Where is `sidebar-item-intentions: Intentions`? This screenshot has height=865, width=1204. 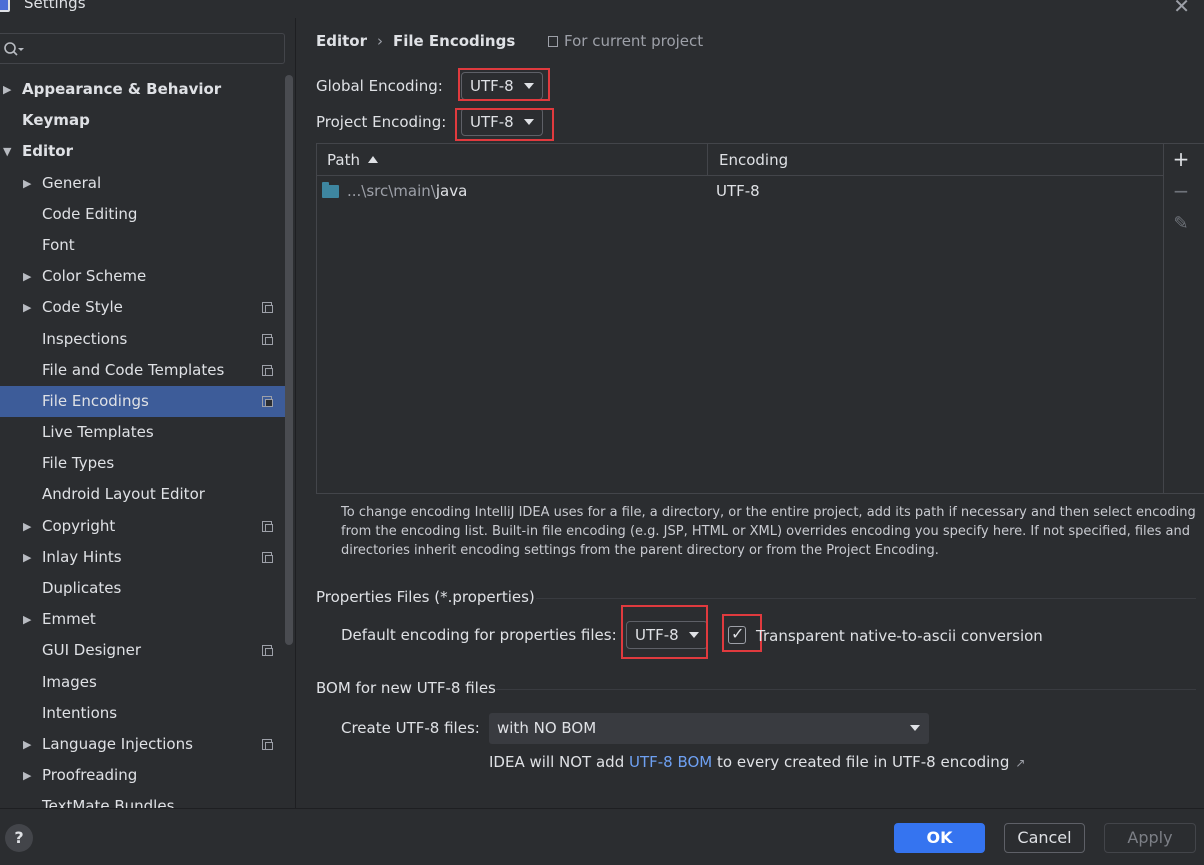 sidebar-item-intentions: Intentions is located at coordinates (143, 713).